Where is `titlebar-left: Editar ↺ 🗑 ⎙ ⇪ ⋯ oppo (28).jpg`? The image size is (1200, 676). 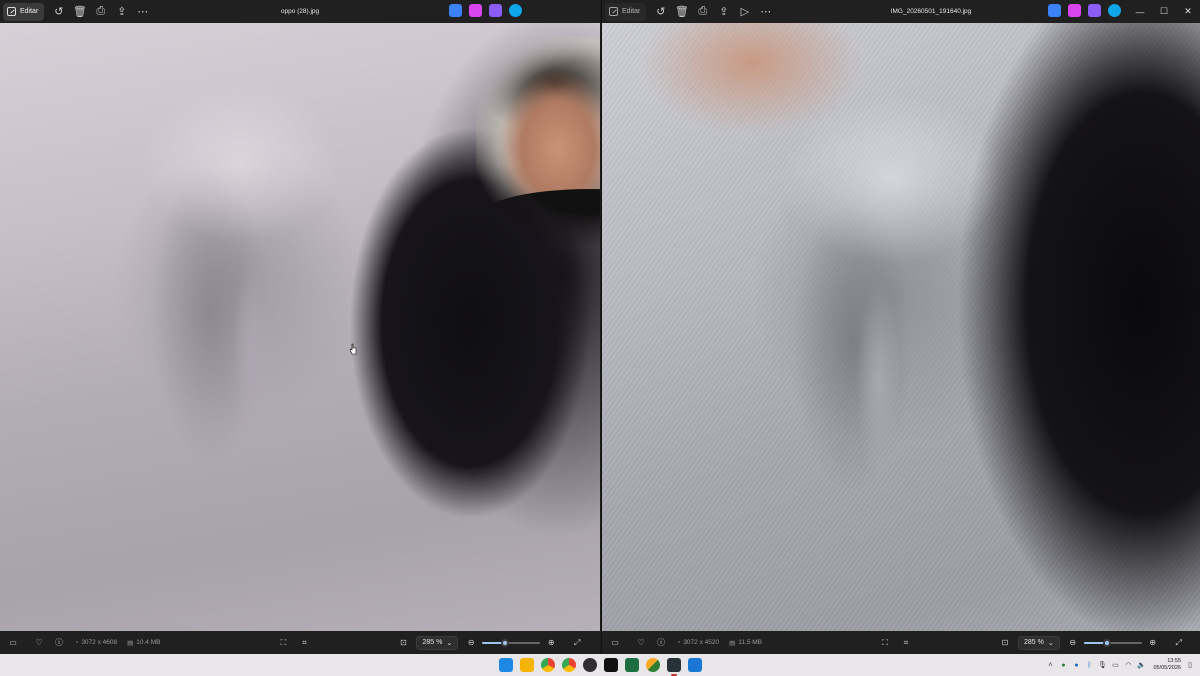
titlebar-left: Editar ↺ 🗑 ⎙ ⇪ ⋯ oppo (28).jpg is located at coordinates (300, 11).